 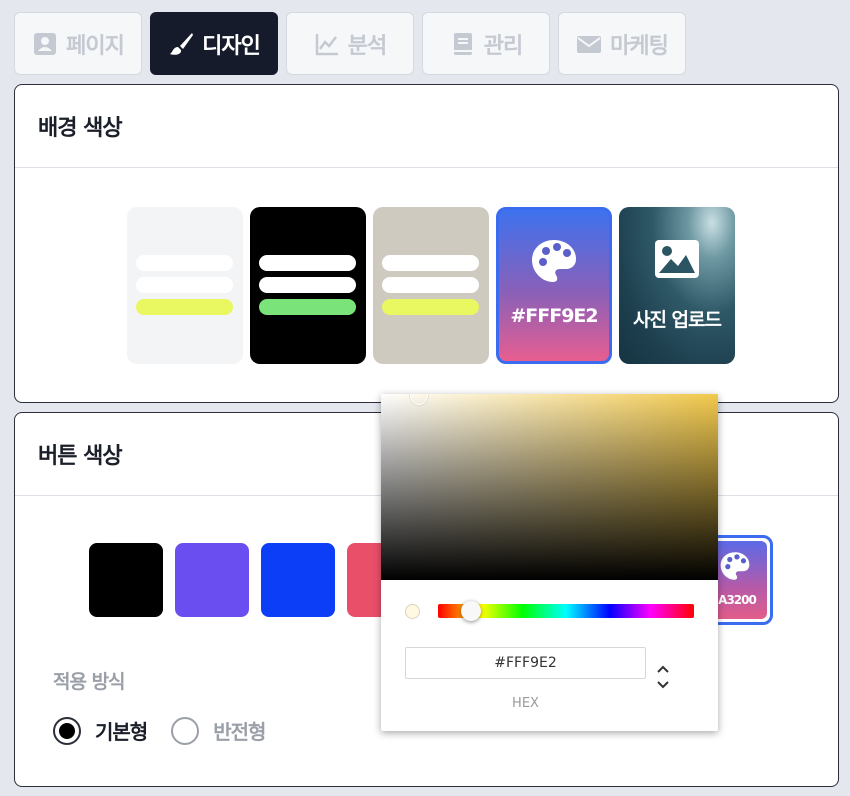 What do you see at coordinates (462, 43) in the screenshot?
I see `book-icon` at bounding box center [462, 43].